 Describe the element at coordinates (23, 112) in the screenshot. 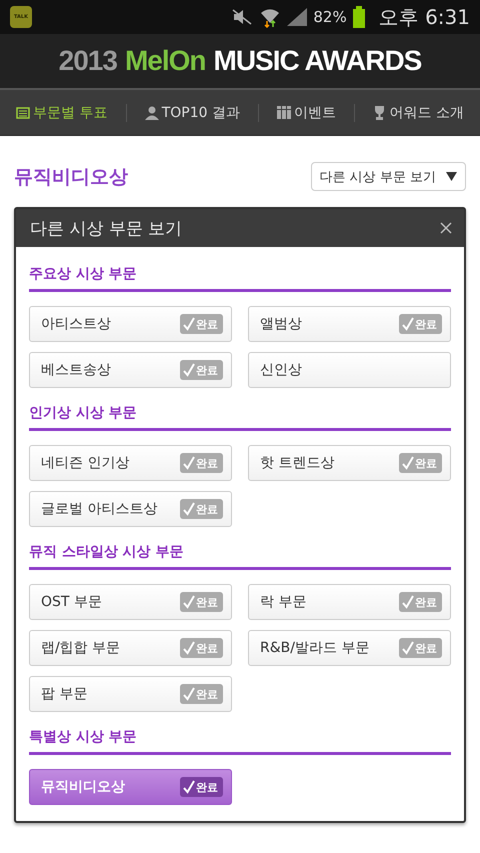

I see `list-icon` at that location.